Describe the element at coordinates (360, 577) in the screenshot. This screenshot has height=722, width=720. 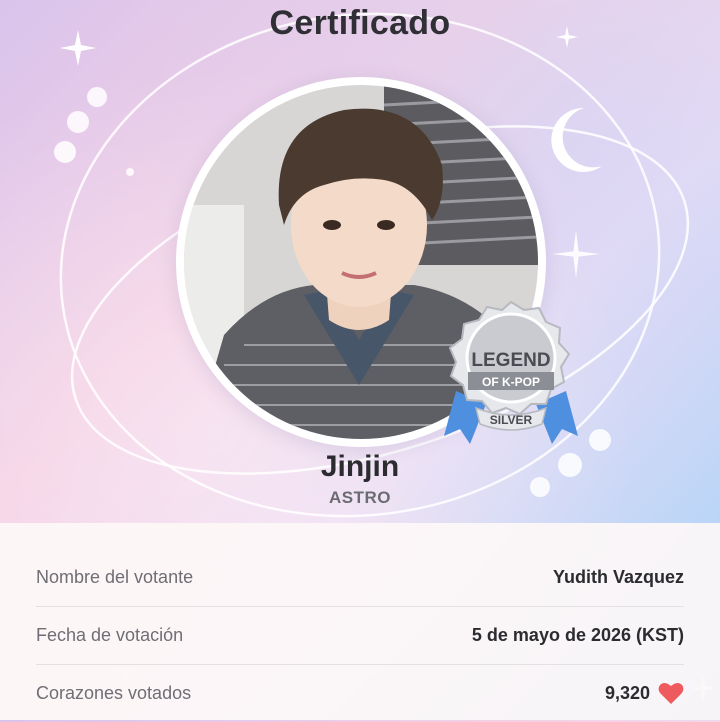
I see `detail-row-voter: Nombre del votante Yudith Vazquez` at that location.